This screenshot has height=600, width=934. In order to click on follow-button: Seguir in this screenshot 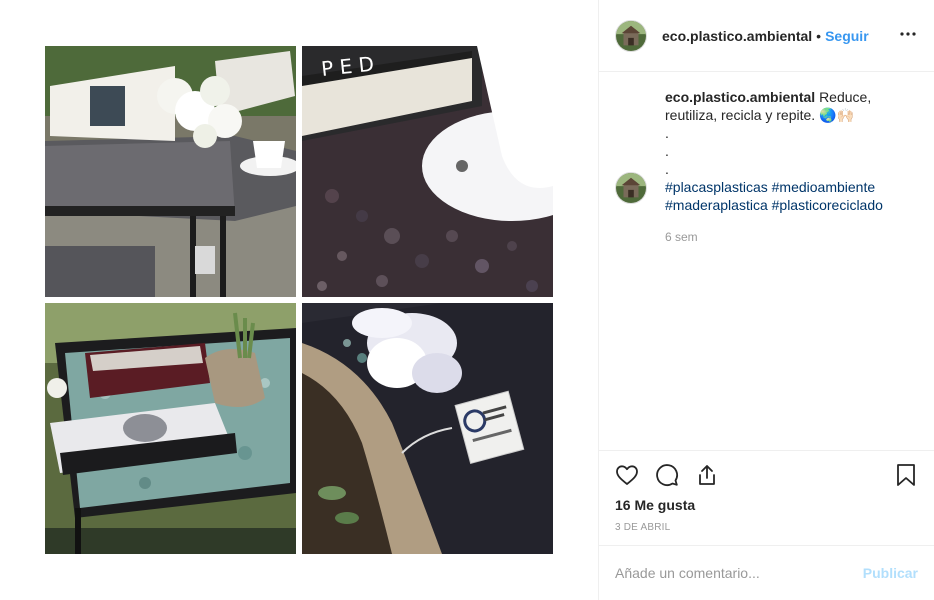, I will do `click(847, 36)`.